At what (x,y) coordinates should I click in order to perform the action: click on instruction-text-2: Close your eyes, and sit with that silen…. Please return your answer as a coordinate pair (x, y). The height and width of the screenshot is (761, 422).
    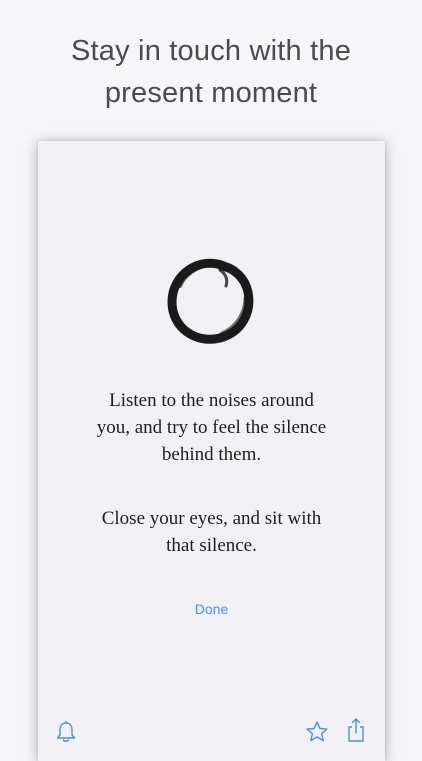
    Looking at the image, I should click on (211, 532).